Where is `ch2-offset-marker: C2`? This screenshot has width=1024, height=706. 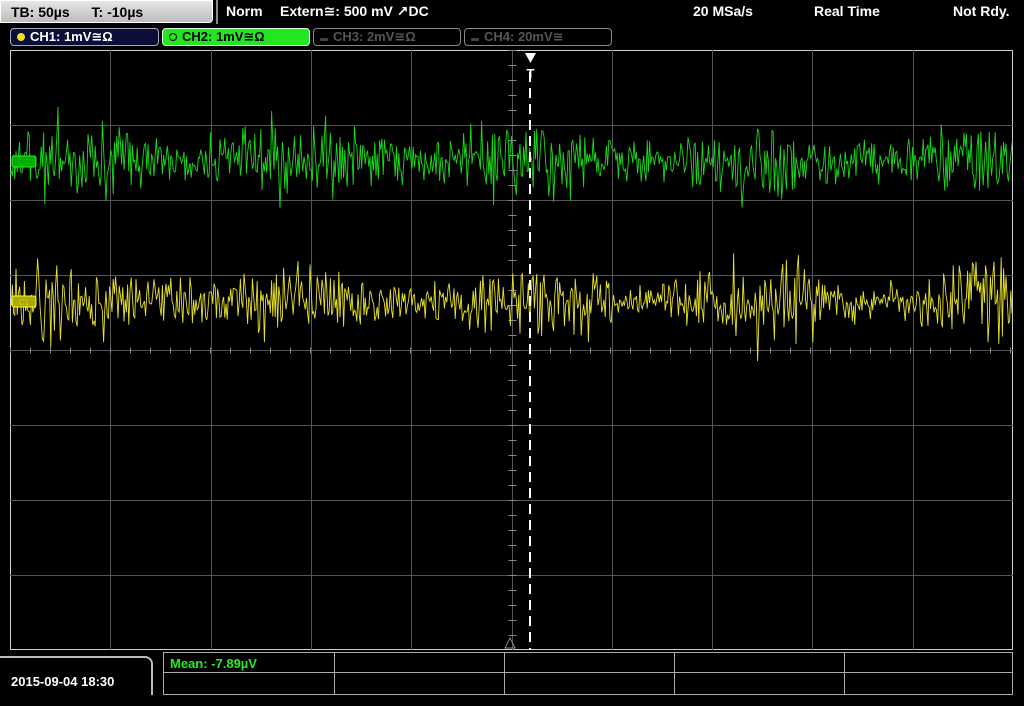
ch2-offset-marker: C2 is located at coordinates (24, 161).